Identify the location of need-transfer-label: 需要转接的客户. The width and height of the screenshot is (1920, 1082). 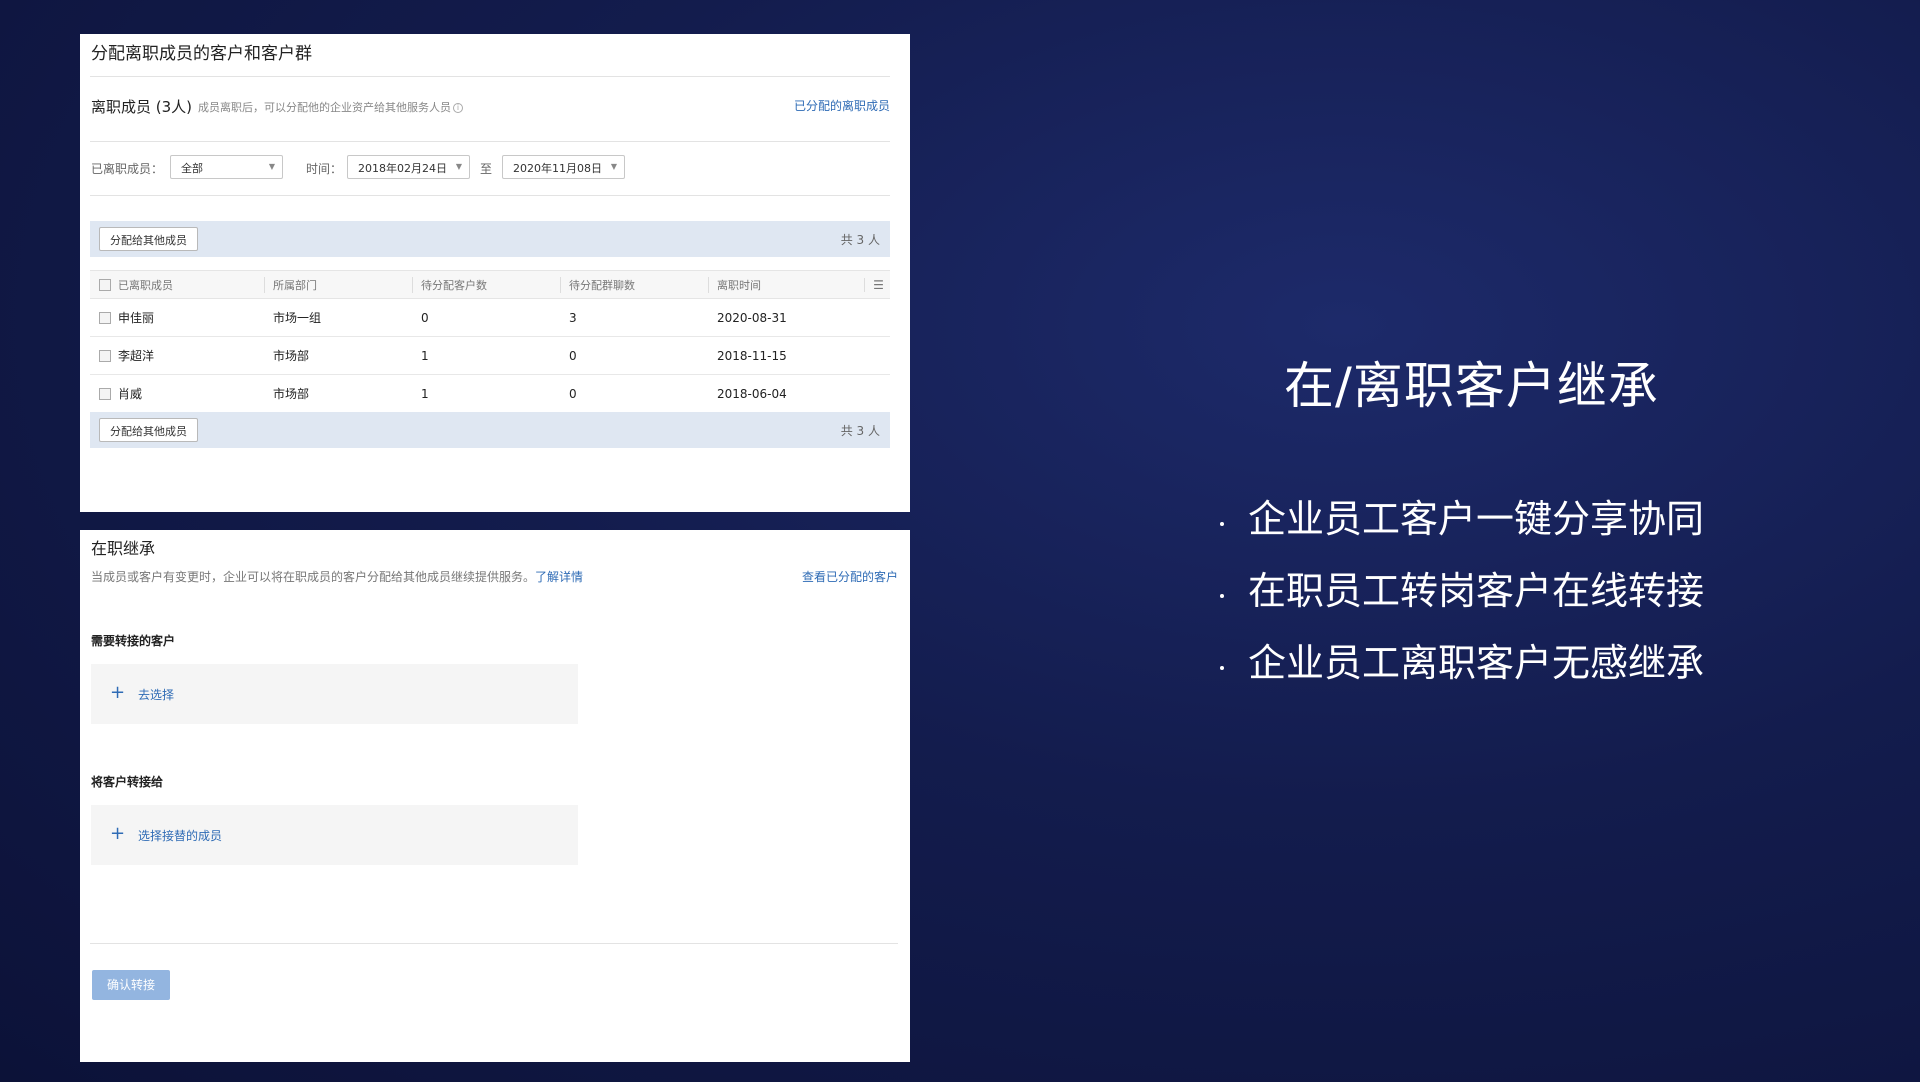
(133, 641).